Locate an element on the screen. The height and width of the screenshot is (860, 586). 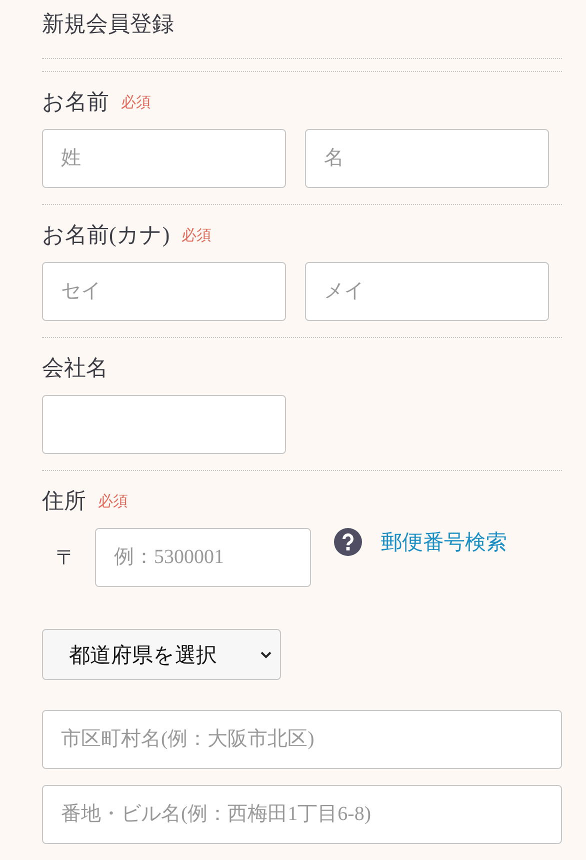
field-label: 会社名 is located at coordinates (75, 368).